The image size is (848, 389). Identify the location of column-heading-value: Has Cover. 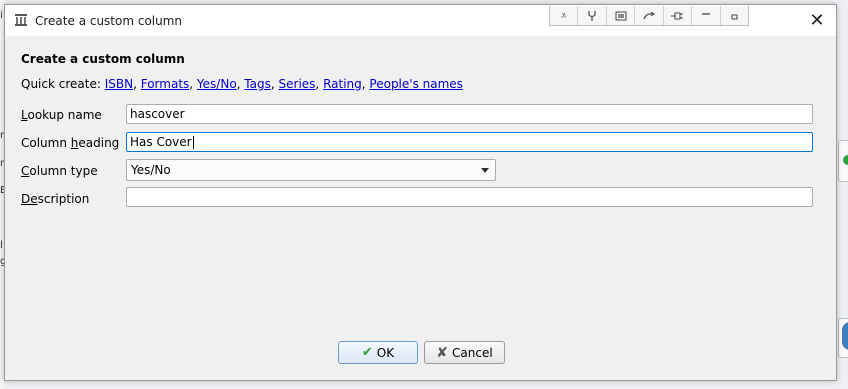
(161, 142).